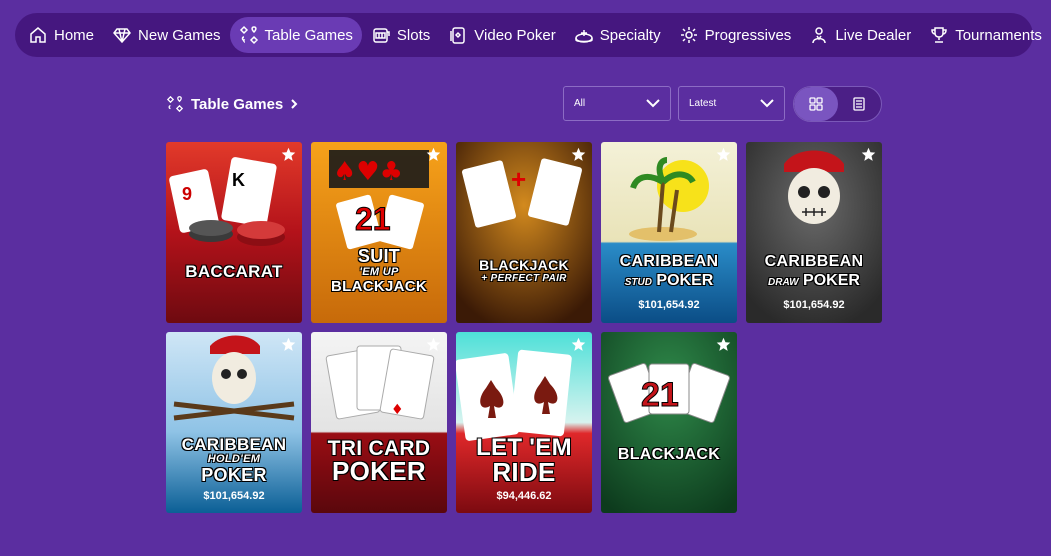  I want to click on game-tile-tri-card-poker: ♦ TRI CARD POKER, so click(379, 422).